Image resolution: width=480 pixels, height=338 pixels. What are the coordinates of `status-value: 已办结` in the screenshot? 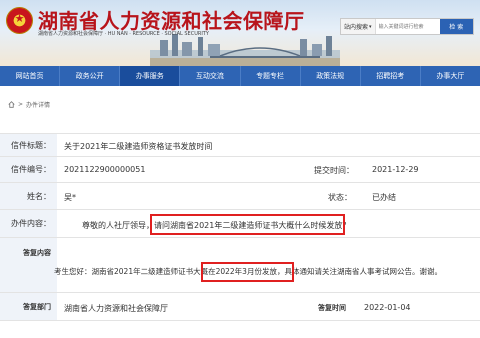 It's located at (384, 197).